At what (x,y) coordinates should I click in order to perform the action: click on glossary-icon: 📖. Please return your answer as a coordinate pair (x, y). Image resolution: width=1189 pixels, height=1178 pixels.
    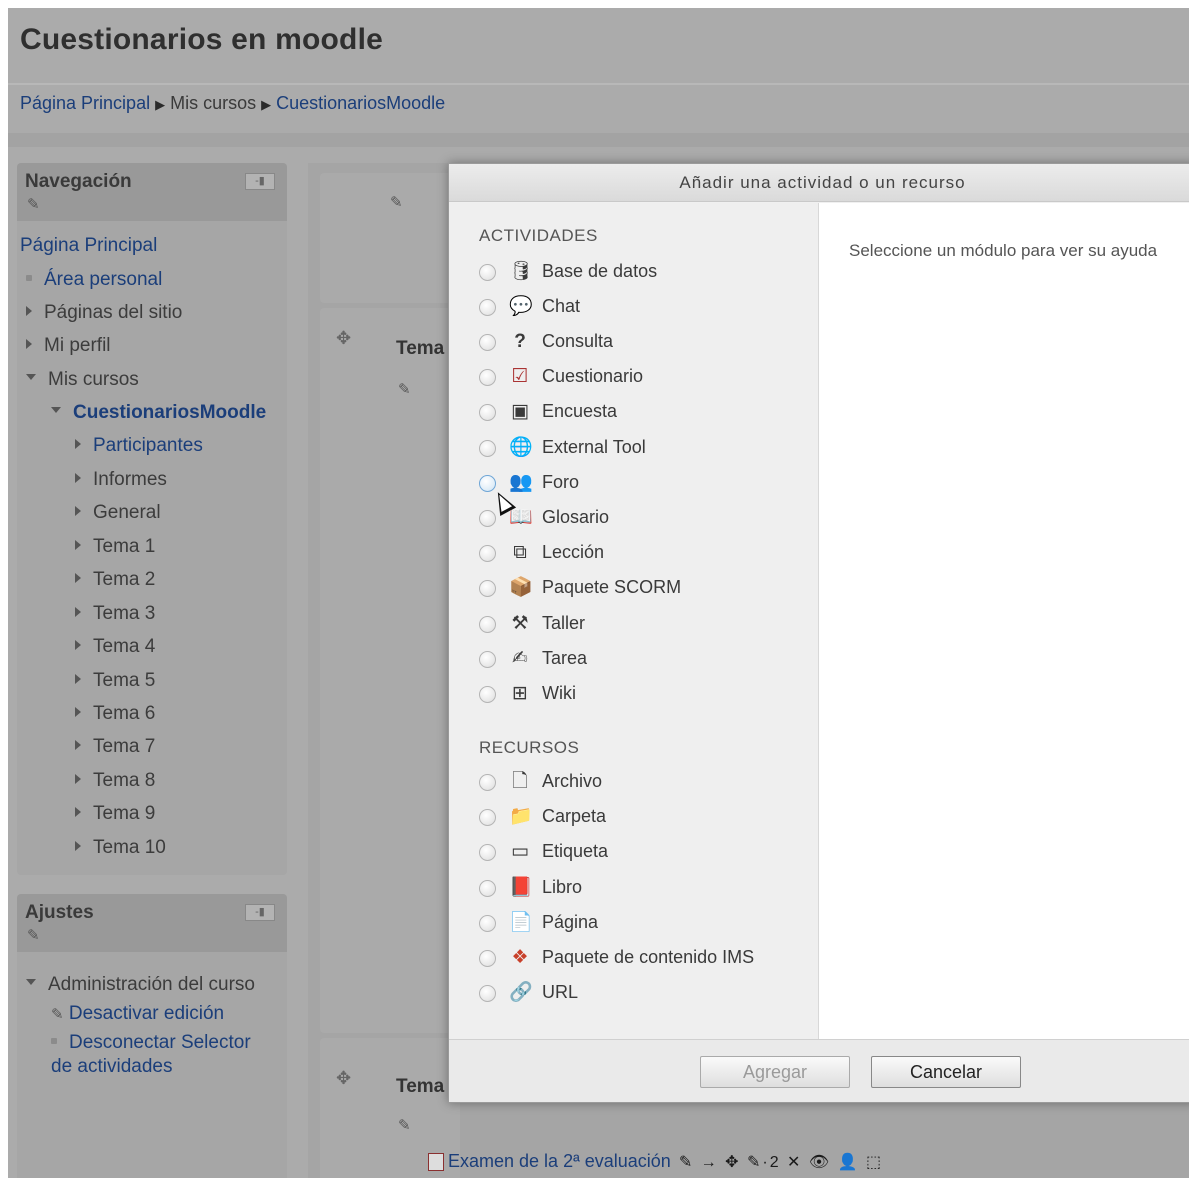
    Looking at the image, I should click on (521, 517).